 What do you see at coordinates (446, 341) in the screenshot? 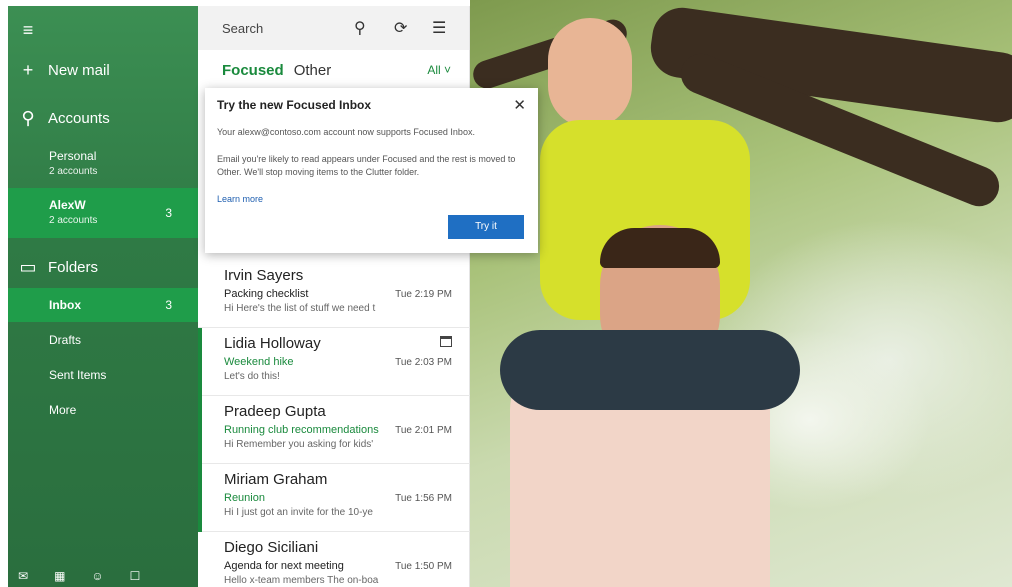
I see `calendar-invite-icon` at bounding box center [446, 341].